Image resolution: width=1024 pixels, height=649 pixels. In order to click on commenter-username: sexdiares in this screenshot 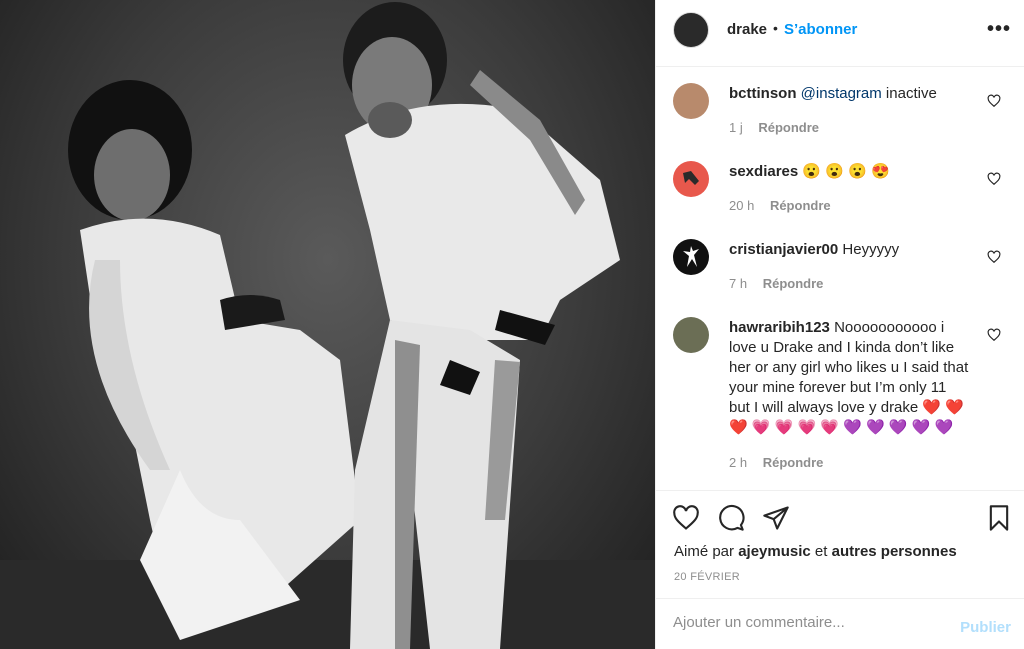, I will do `click(763, 171)`.